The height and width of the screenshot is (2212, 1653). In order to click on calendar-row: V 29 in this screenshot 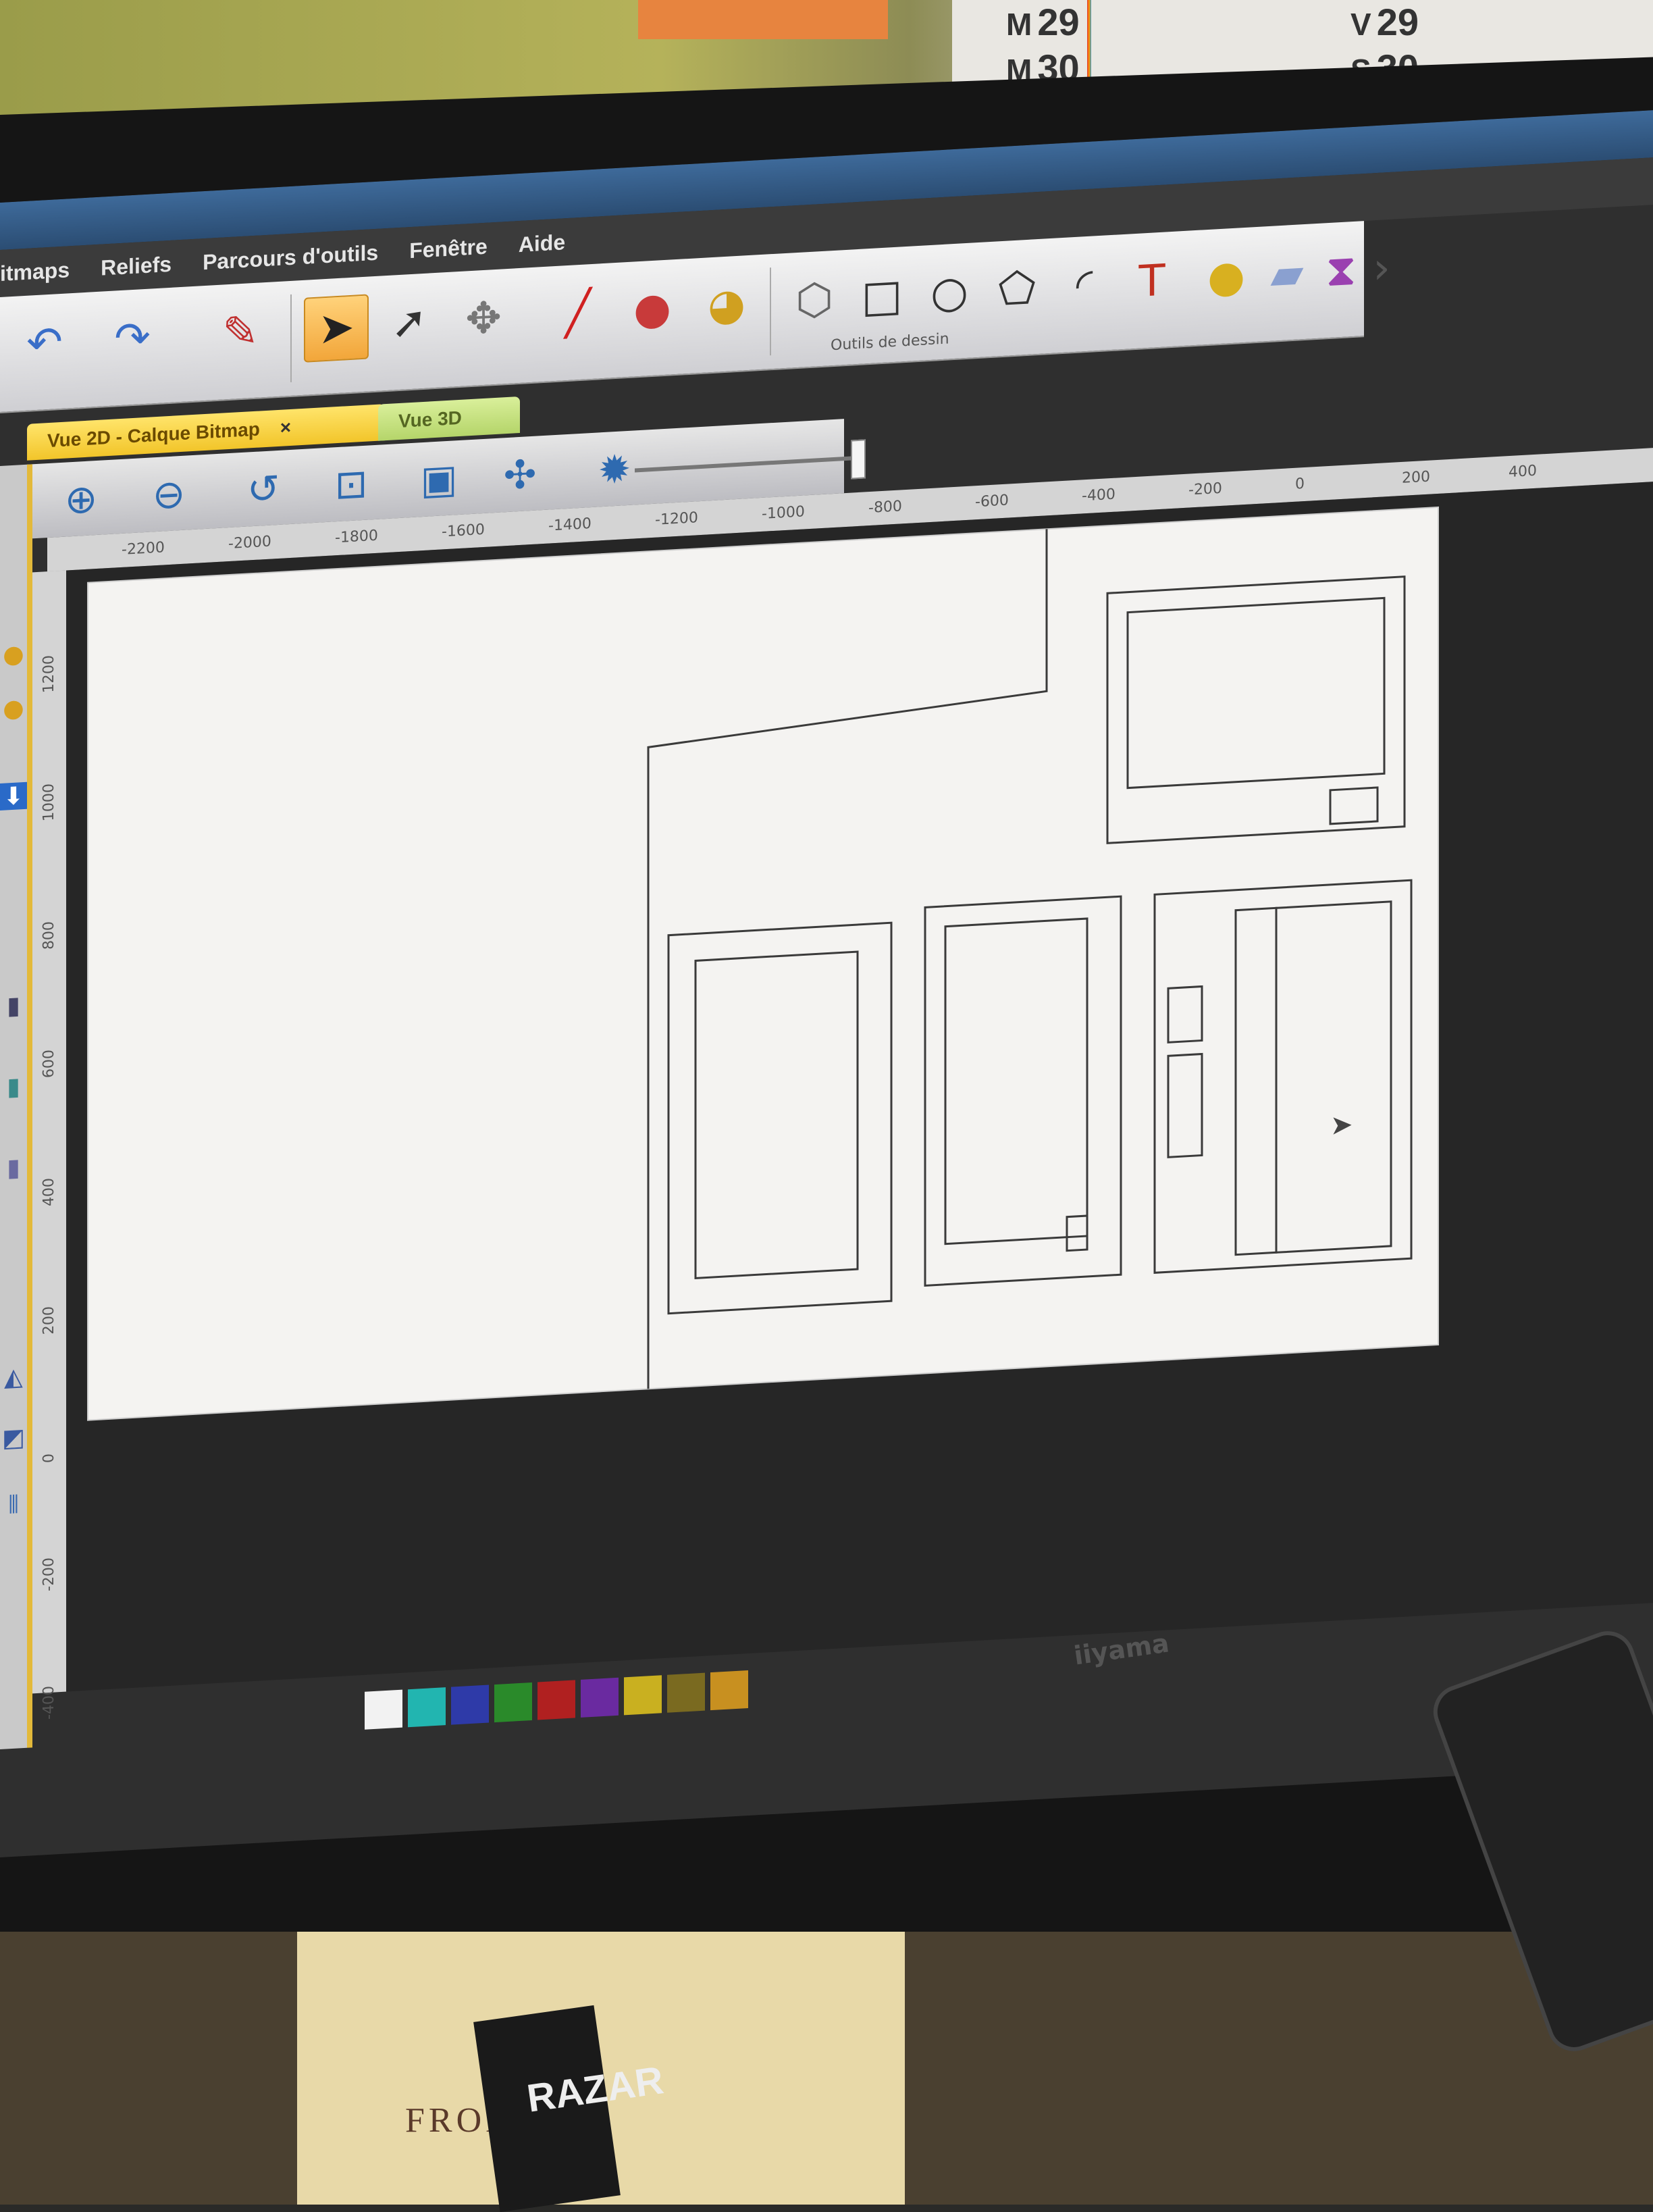, I will do `click(1385, 22)`.